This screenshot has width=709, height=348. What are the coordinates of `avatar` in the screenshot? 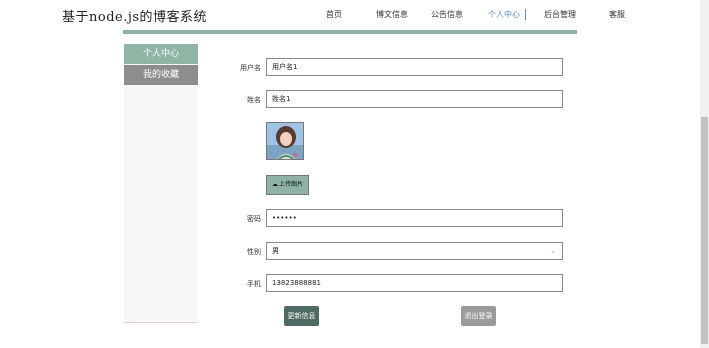 It's located at (285, 141).